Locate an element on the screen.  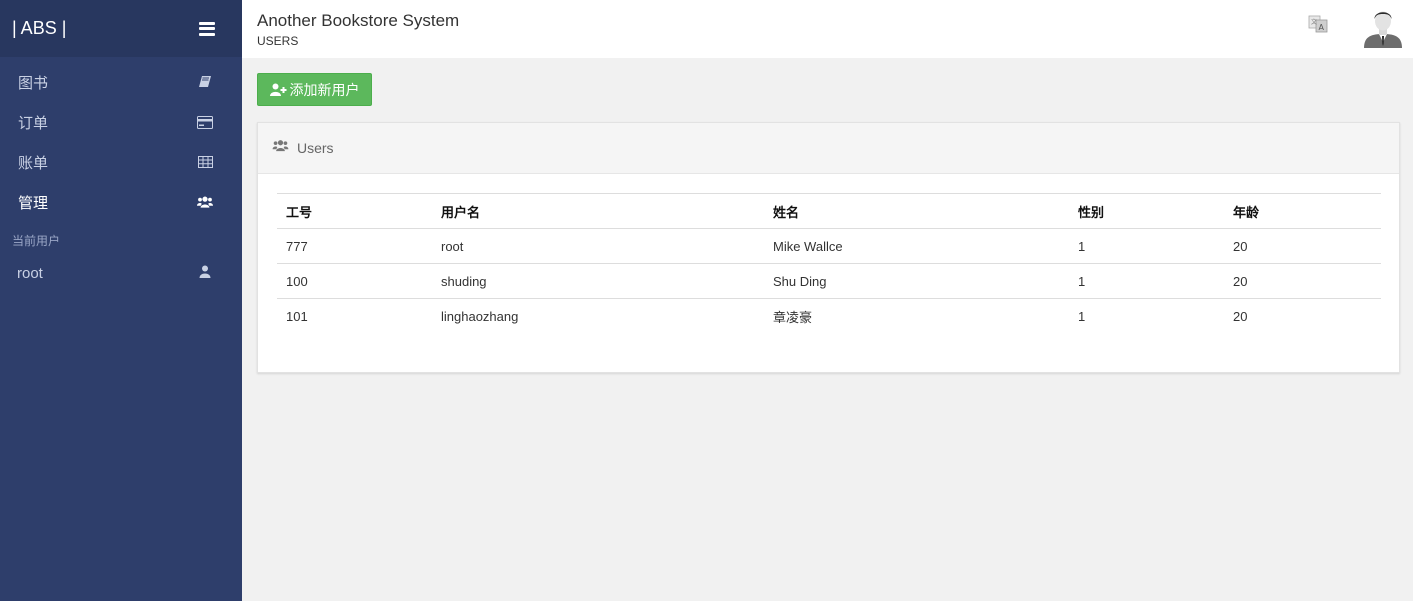
cell-id: 100 is located at coordinates (354, 281).